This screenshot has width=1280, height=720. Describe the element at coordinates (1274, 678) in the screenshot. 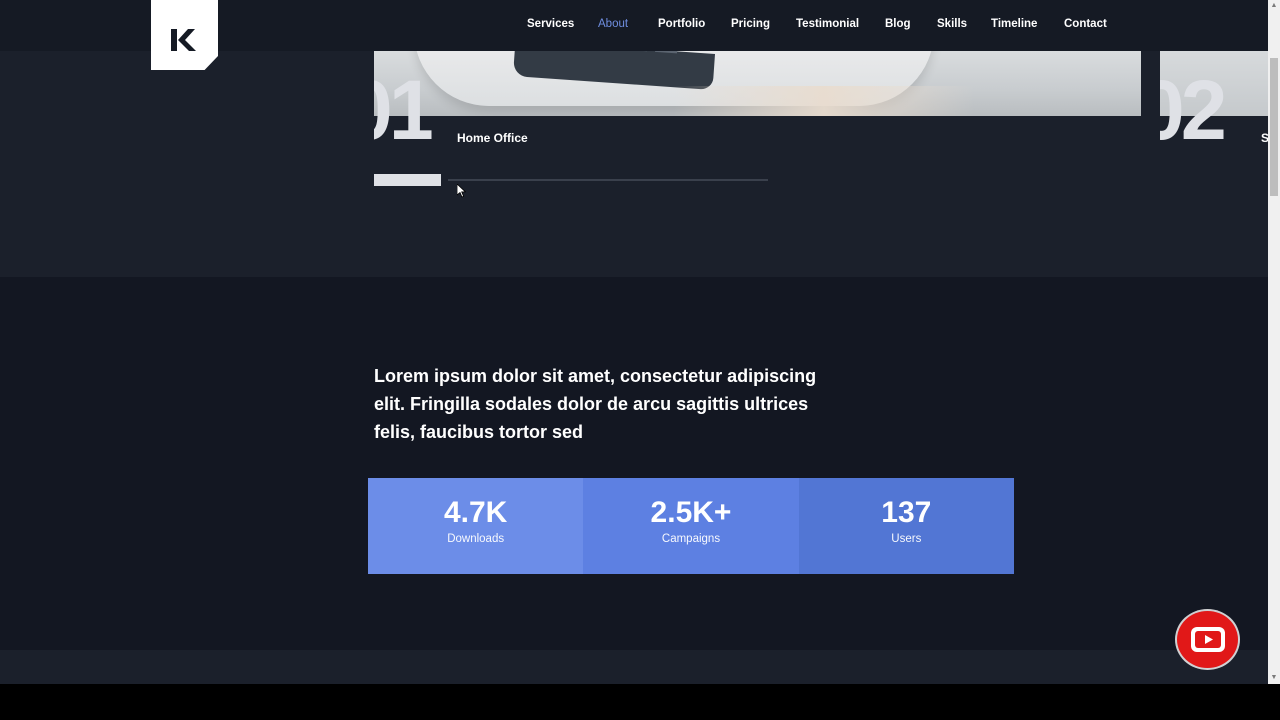

I see `scroll-down-arrow-icon: ▼` at that location.